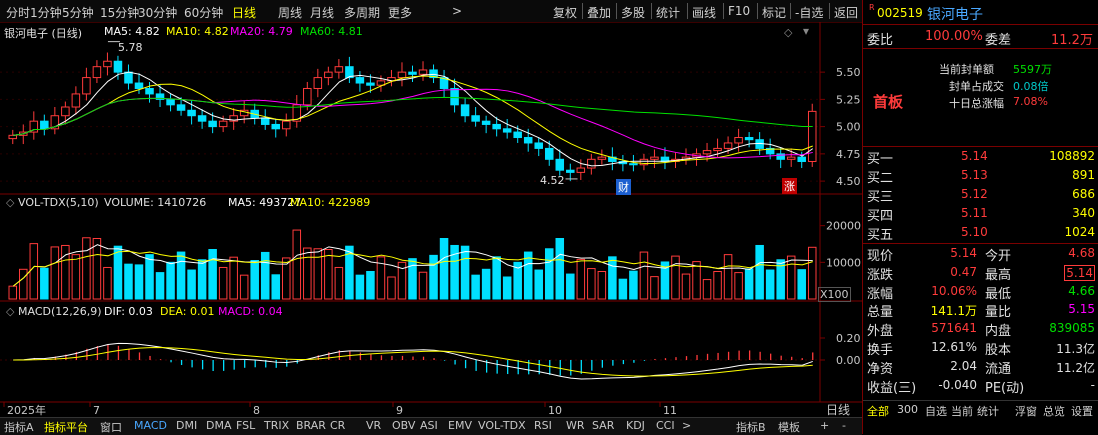 This screenshot has width=1098, height=435. What do you see at coordinates (599, 12) in the screenshot?
I see `toolbar-action-1: 叠加` at bounding box center [599, 12].